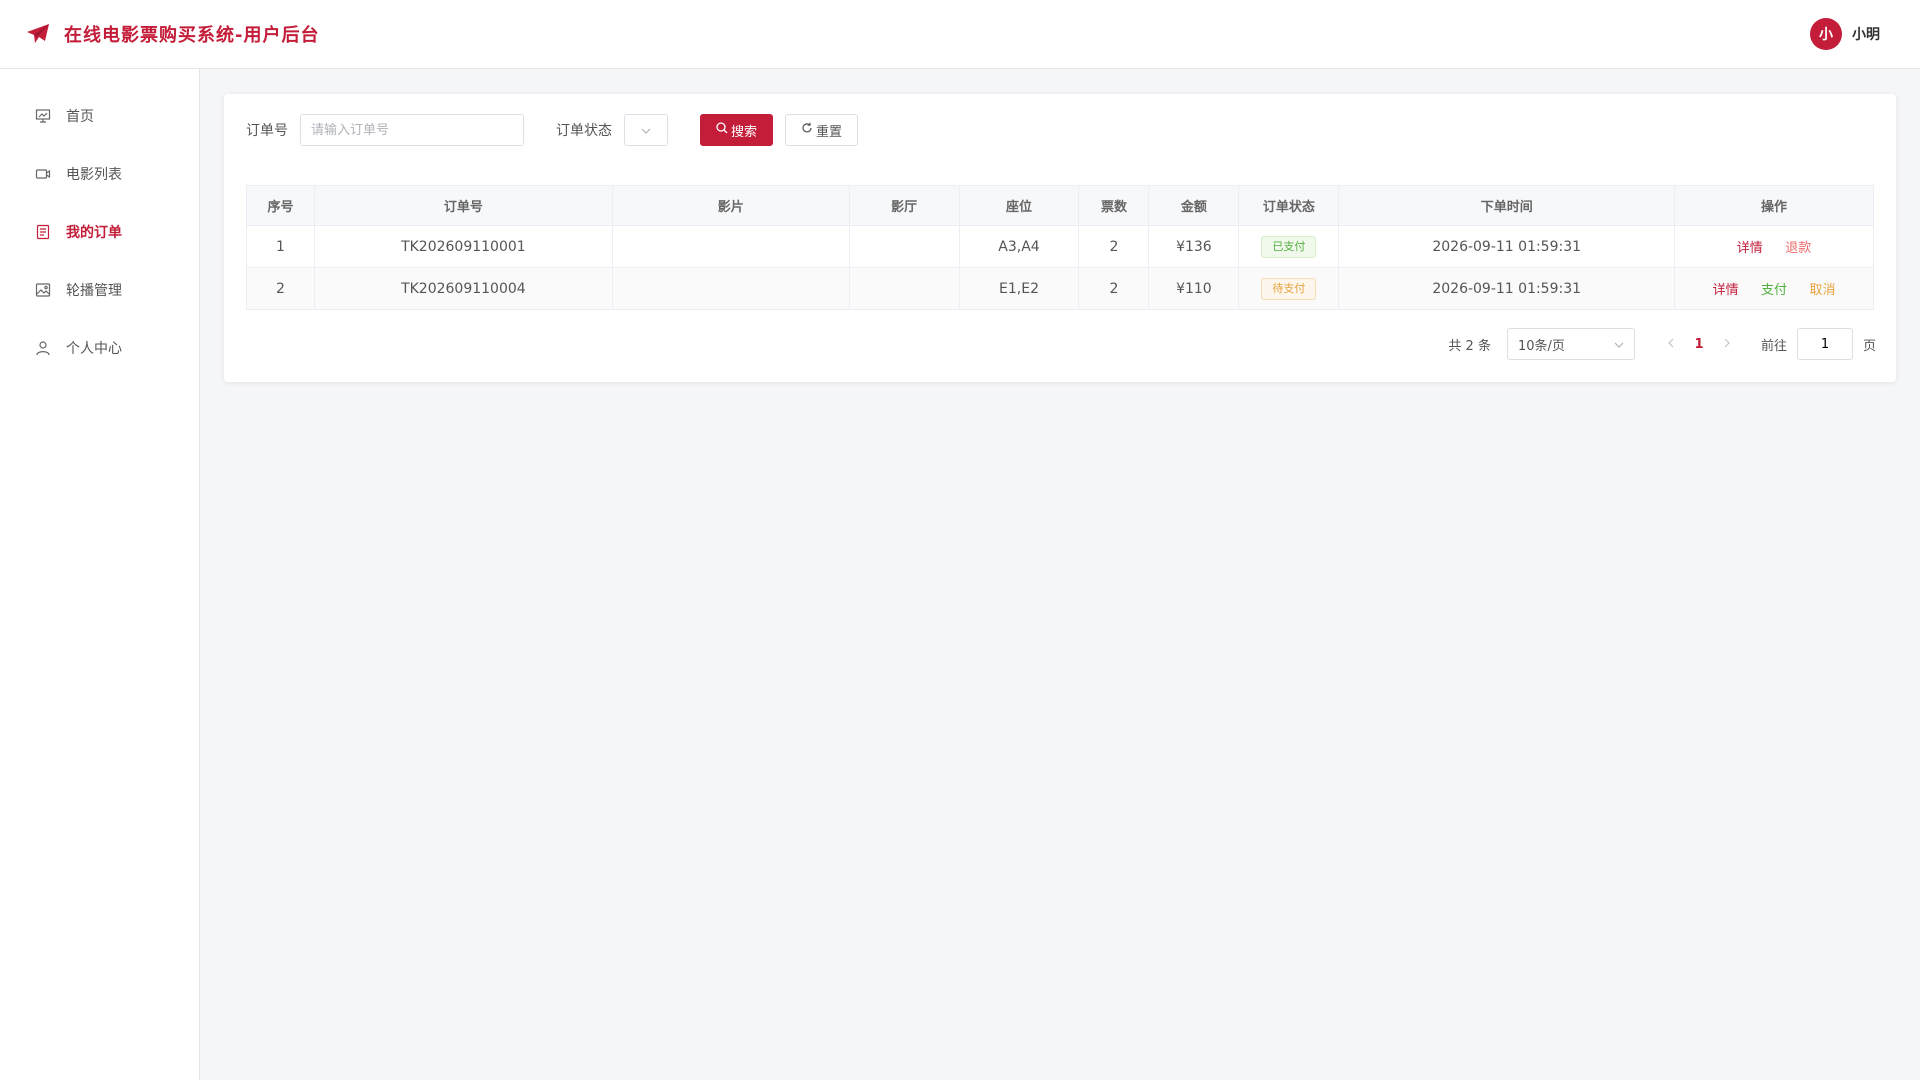  I want to click on status-badge: 待支付, so click(1289, 288).